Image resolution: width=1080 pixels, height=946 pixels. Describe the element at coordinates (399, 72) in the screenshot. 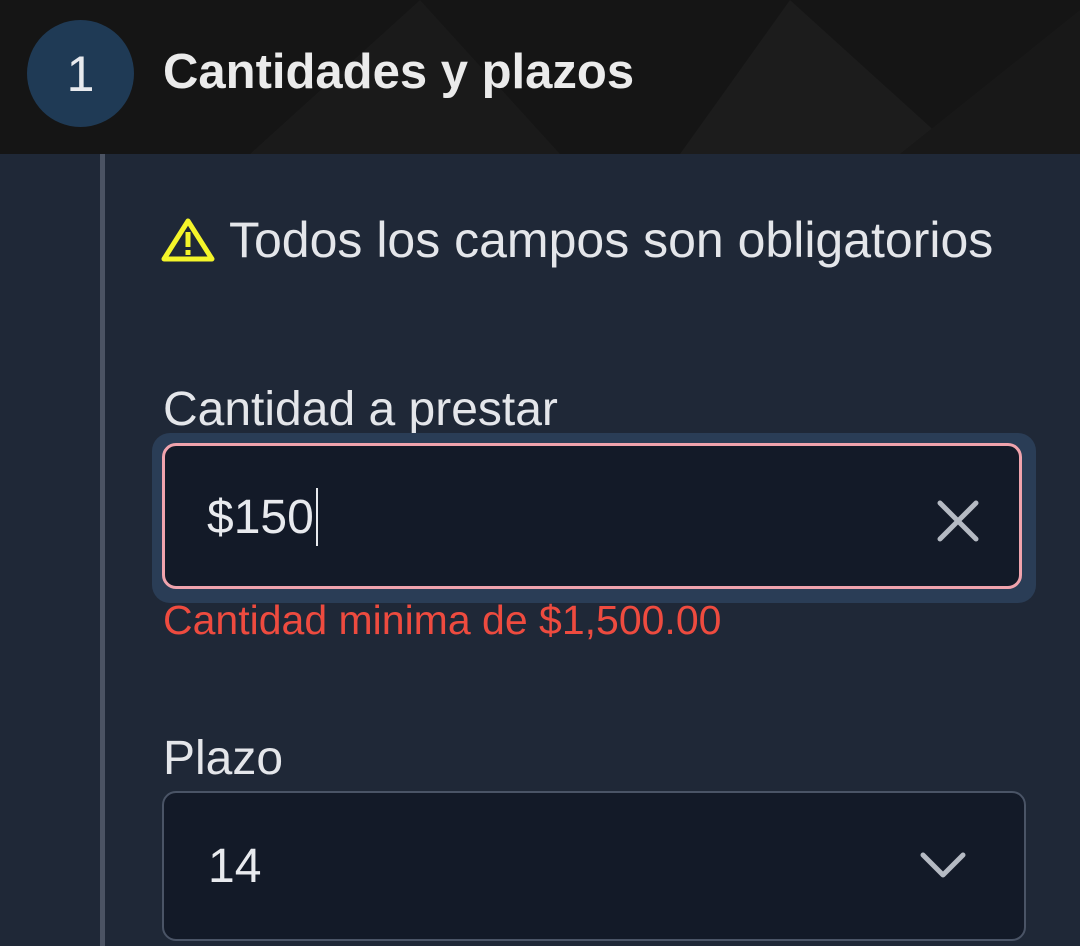

I see `step-title: Cantidades y plazos` at that location.